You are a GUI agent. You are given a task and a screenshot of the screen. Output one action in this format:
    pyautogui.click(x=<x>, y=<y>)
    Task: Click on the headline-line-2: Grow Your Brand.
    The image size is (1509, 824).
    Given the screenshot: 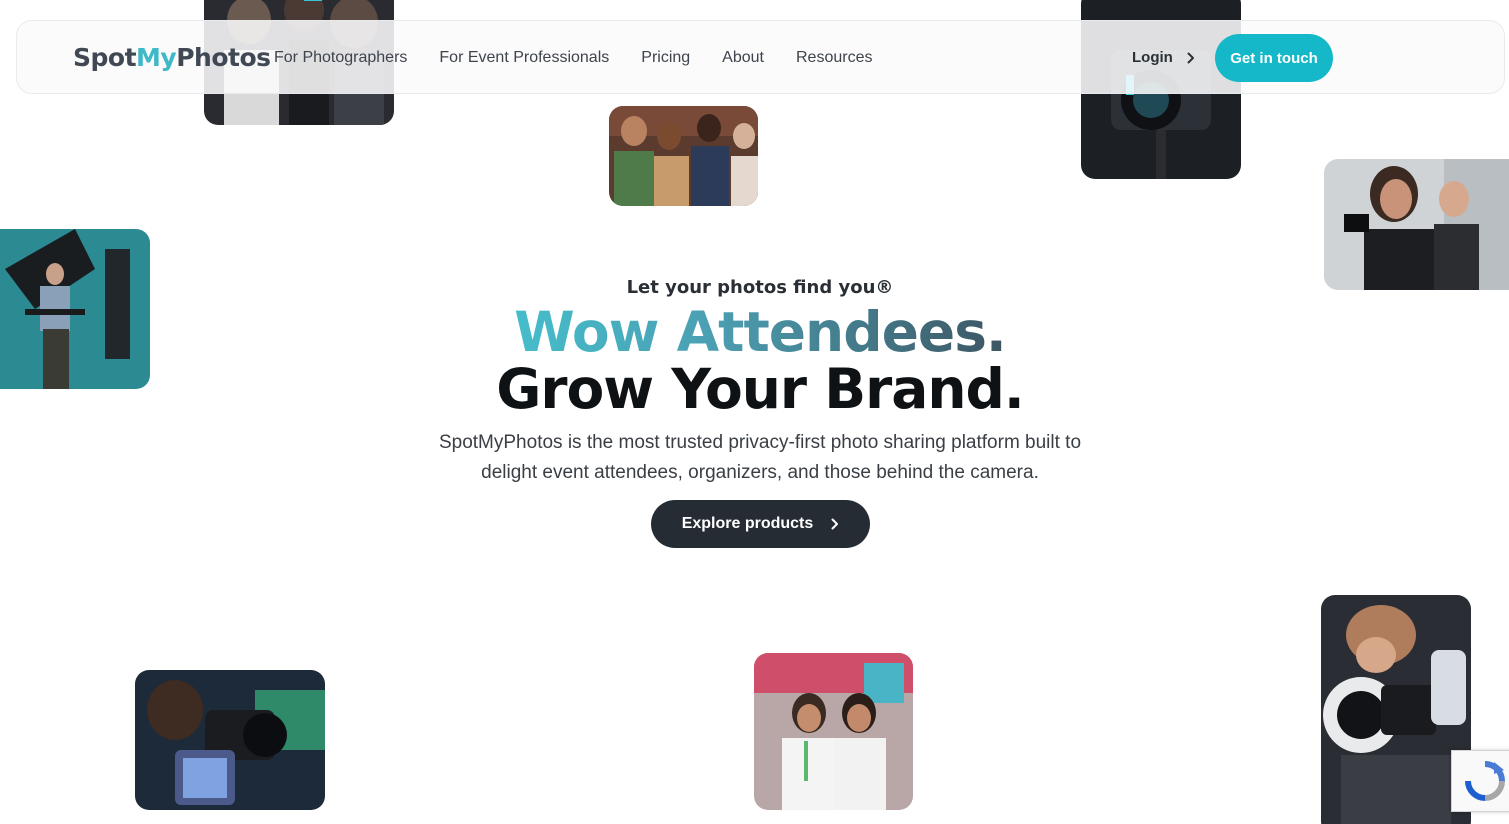 What is the action you would take?
    pyautogui.click(x=760, y=389)
    